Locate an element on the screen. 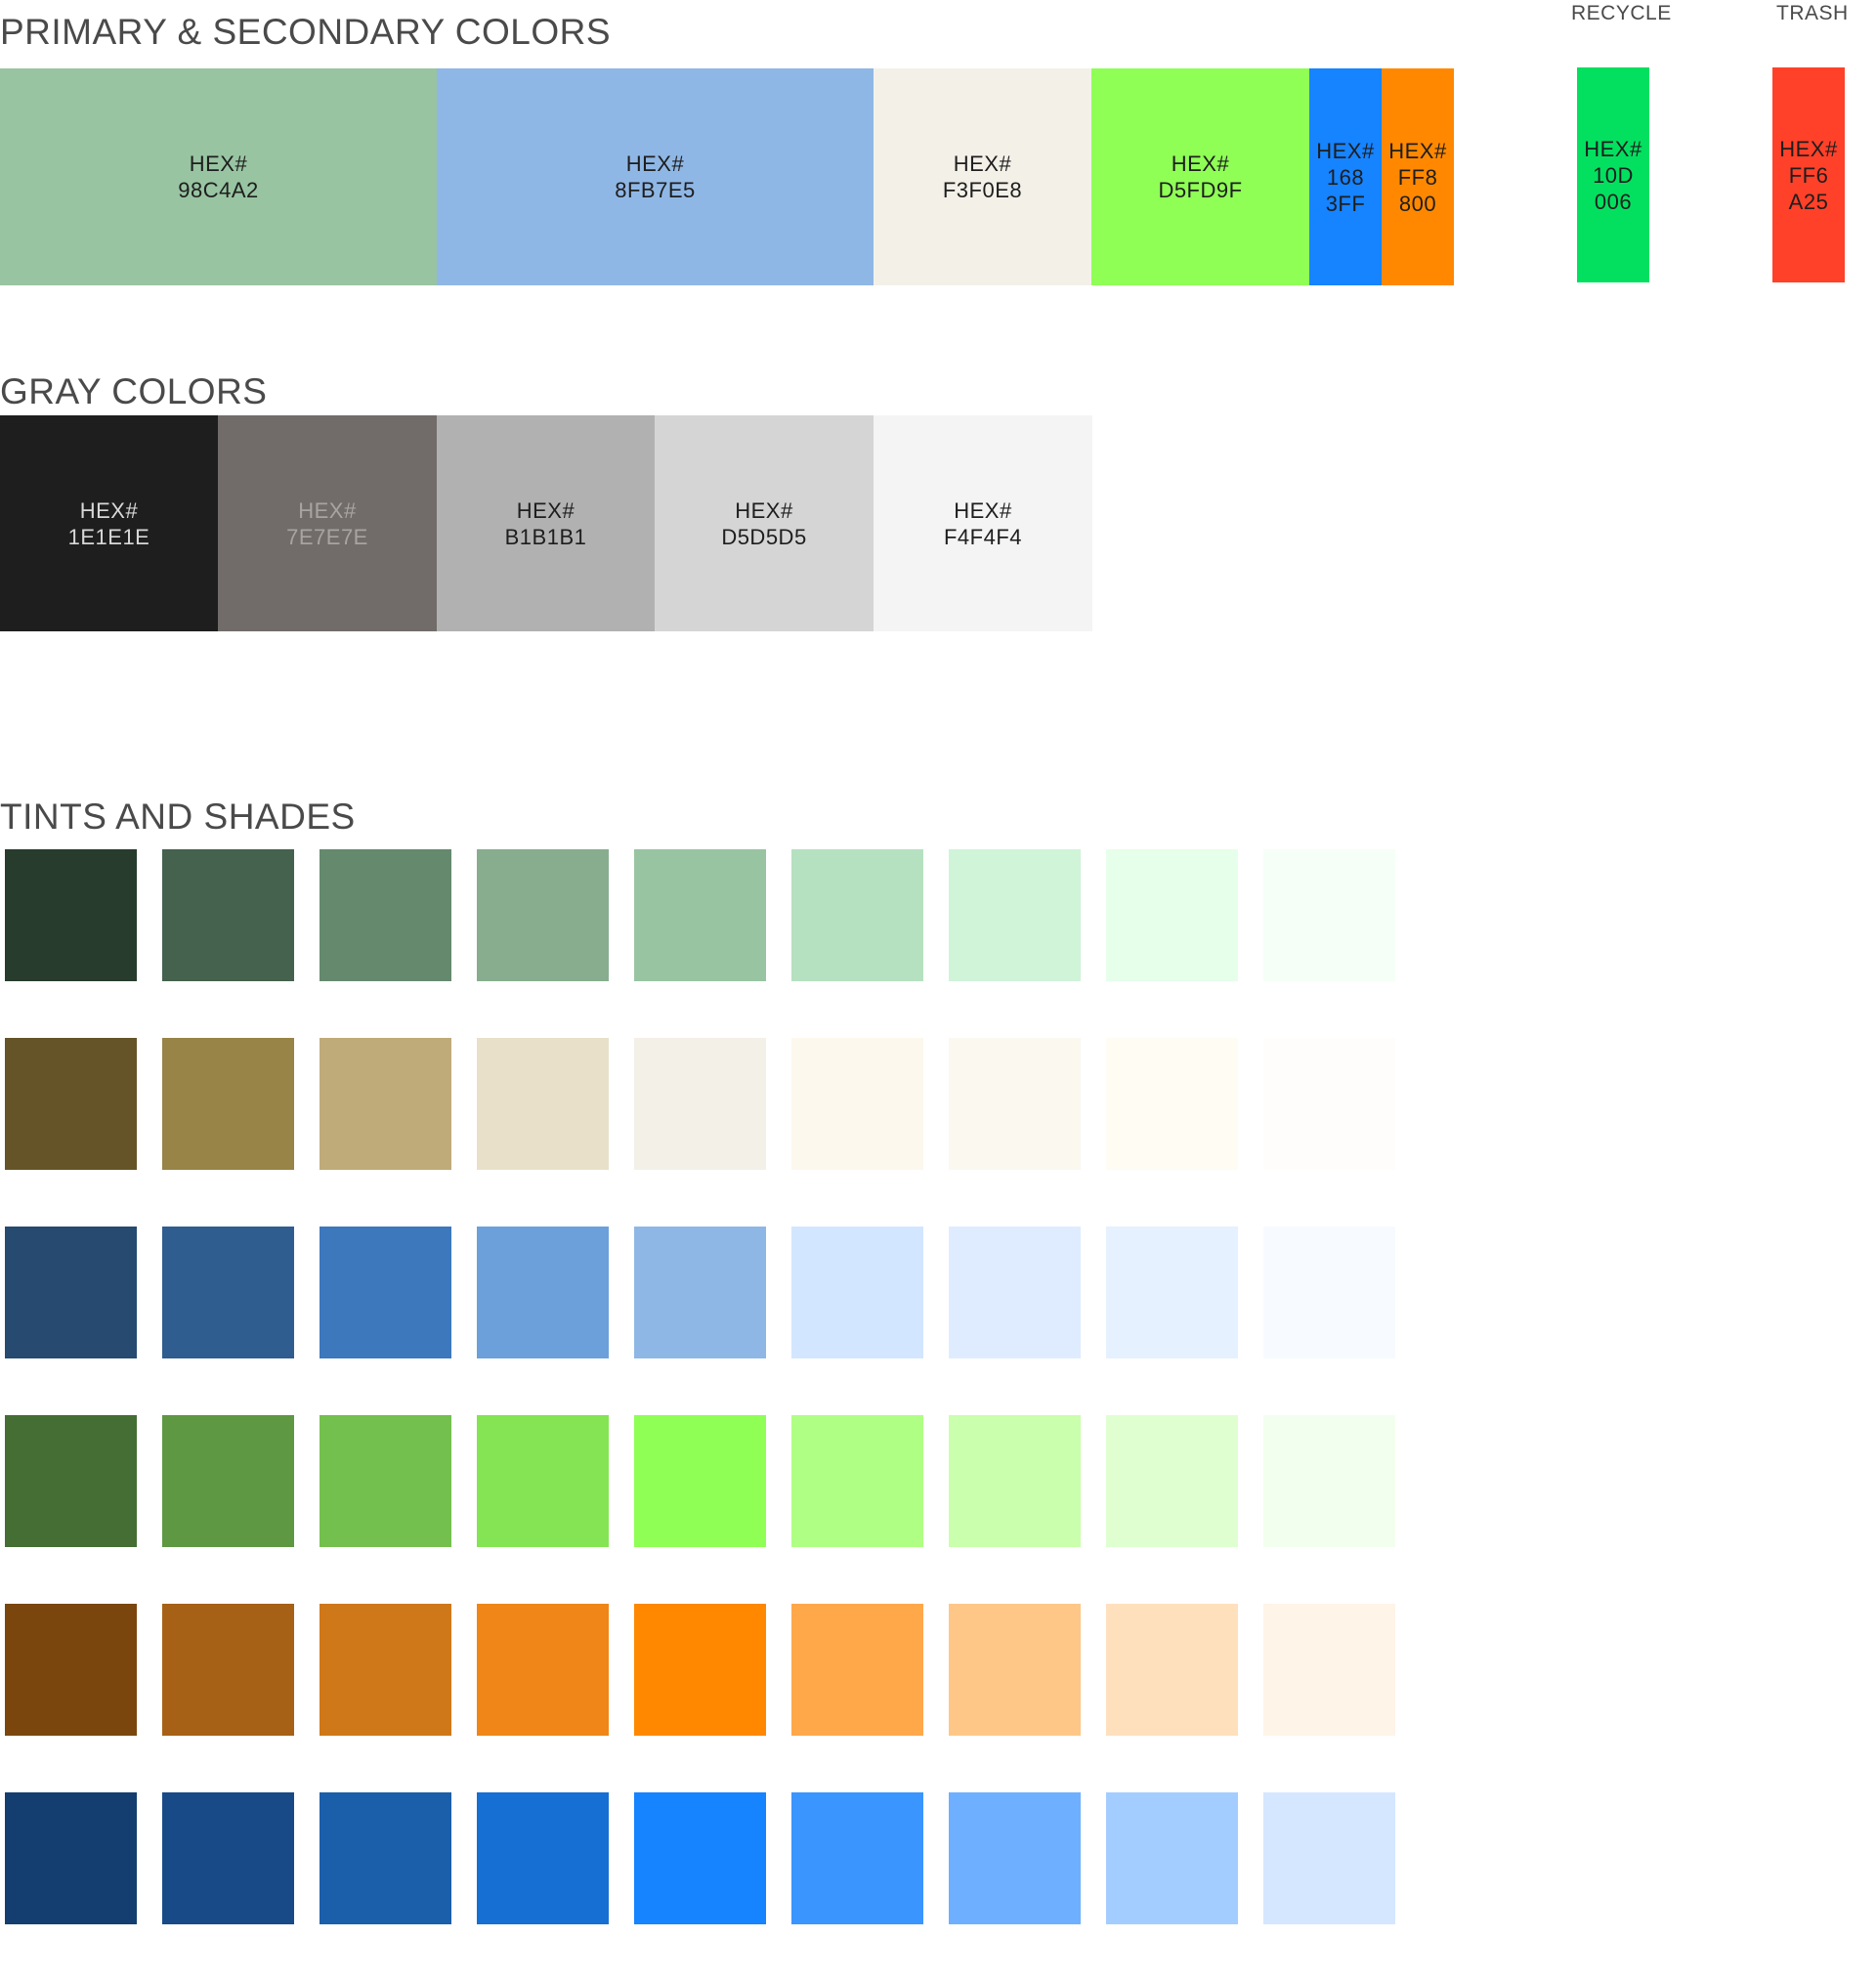  hex-value: 168 3FF is located at coordinates (1345, 190).